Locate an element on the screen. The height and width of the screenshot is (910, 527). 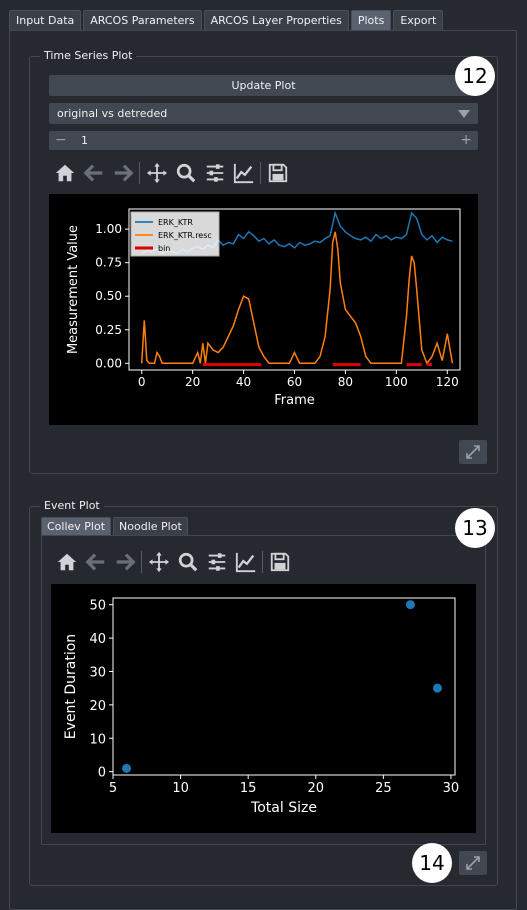
spin-increment-button: + is located at coordinates (466, 140).